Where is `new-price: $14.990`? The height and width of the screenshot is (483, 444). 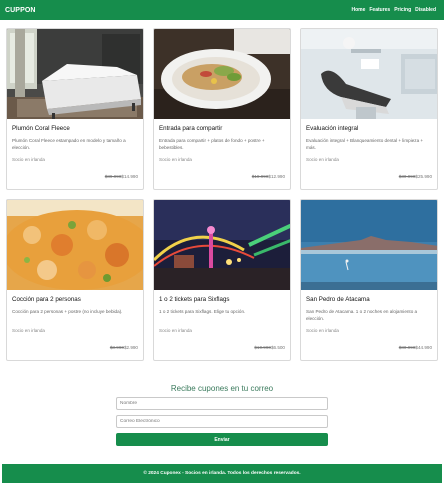
new-price: $14.990 is located at coordinates (129, 176).